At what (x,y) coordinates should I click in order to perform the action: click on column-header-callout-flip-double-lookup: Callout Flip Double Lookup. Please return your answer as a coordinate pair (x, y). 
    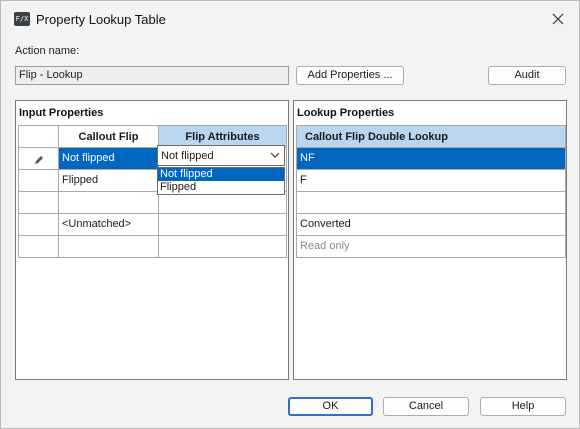
    Looking at the image, I should click on (431, 136).